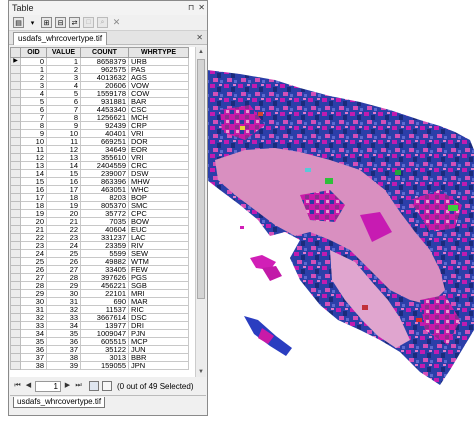 This screenshot has width=474, height=448. Describe the element at coordinates (158, 69) in the screenshot. I see `table-cell: PAS` at that location.